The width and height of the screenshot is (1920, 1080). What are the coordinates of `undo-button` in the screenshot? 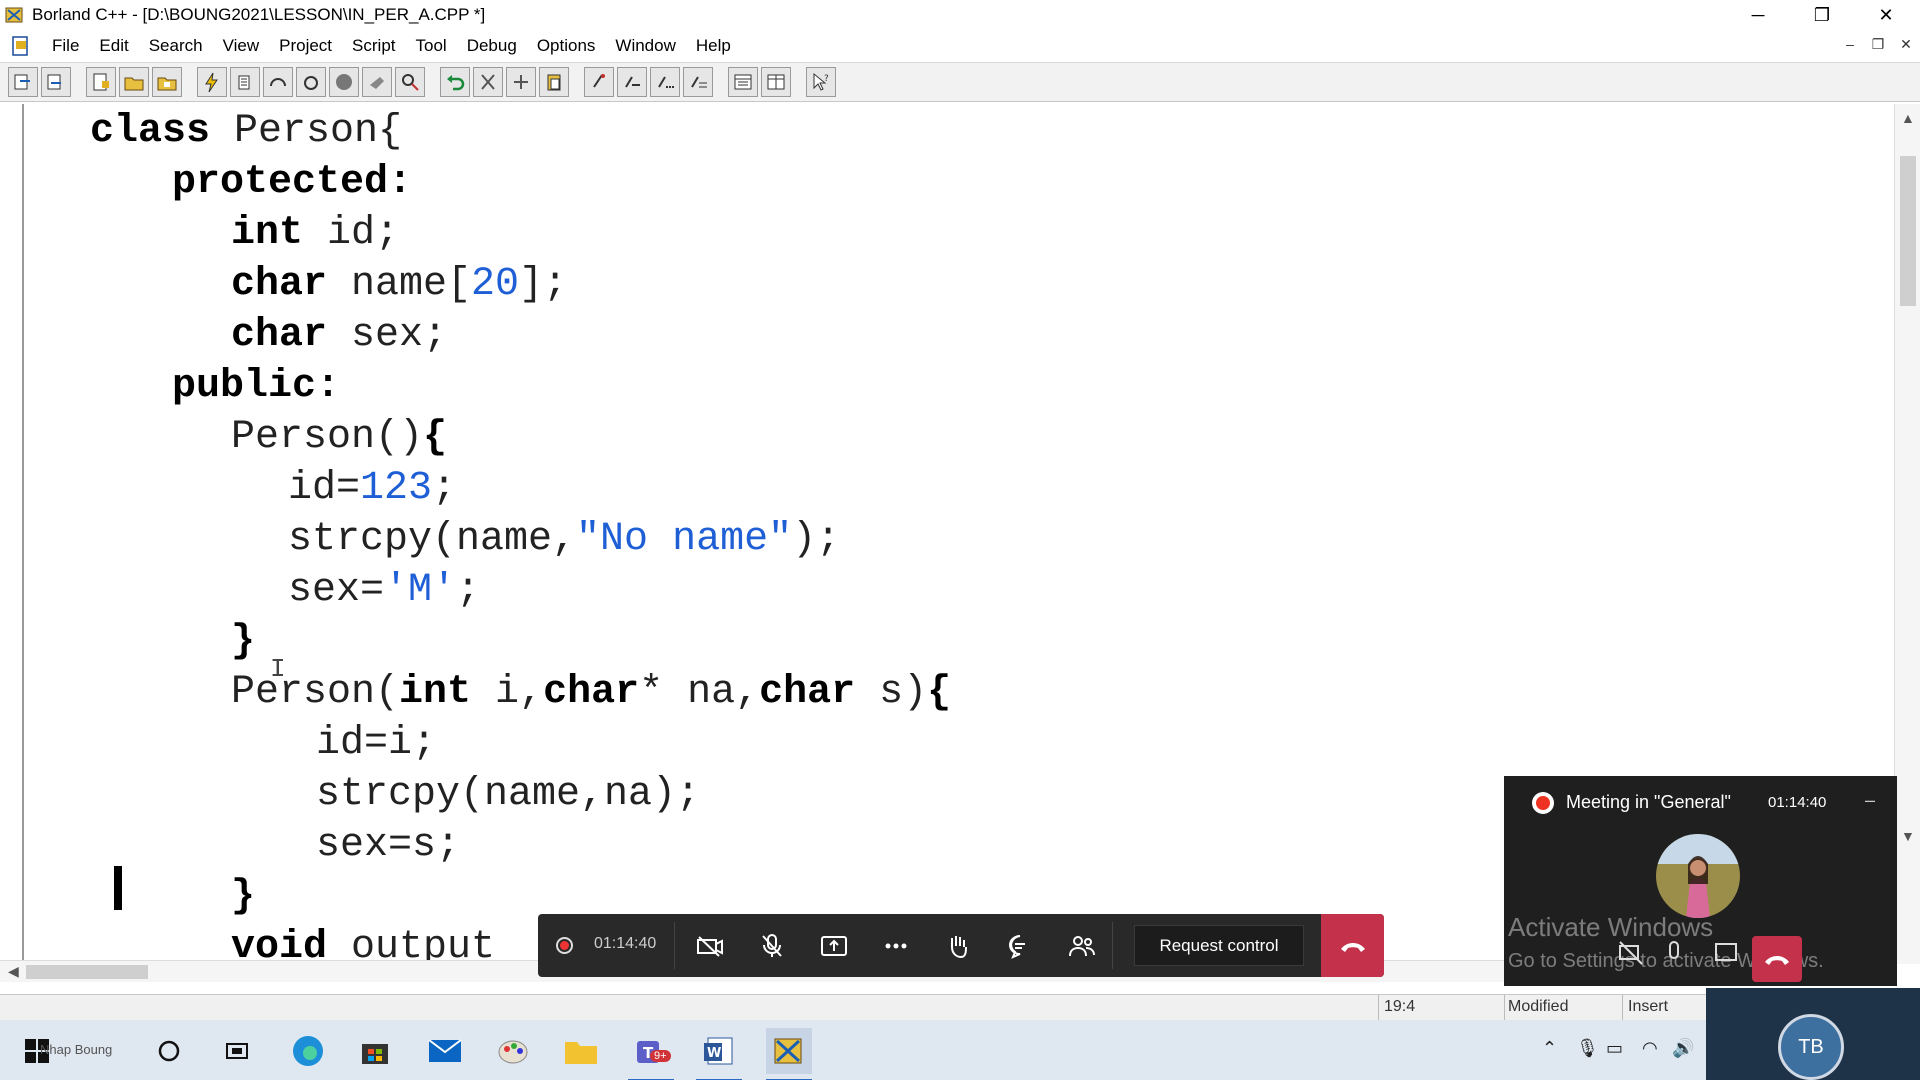 It's located at (455, 82).